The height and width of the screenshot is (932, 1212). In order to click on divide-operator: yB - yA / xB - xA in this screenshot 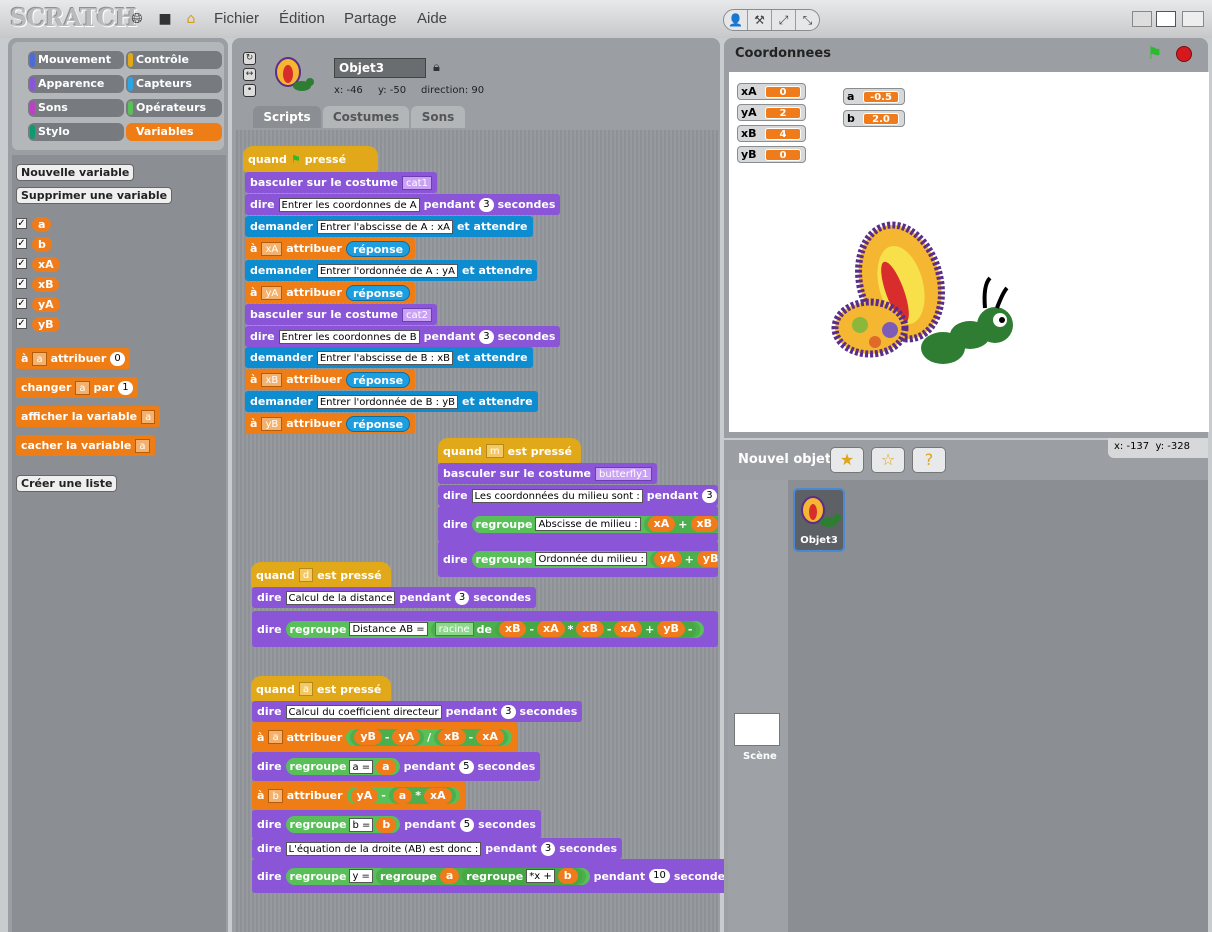, I will do `click(429, 737)`.